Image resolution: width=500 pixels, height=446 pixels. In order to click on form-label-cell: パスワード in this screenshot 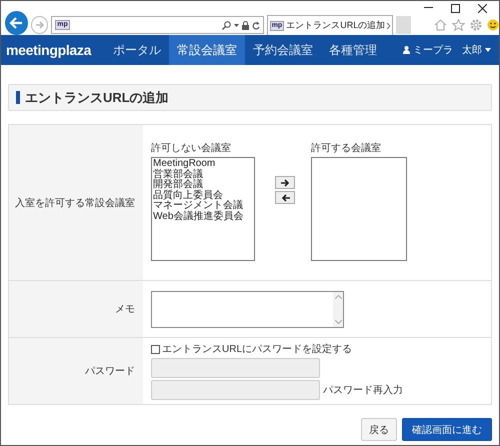, I will do `click(76, 371)`.